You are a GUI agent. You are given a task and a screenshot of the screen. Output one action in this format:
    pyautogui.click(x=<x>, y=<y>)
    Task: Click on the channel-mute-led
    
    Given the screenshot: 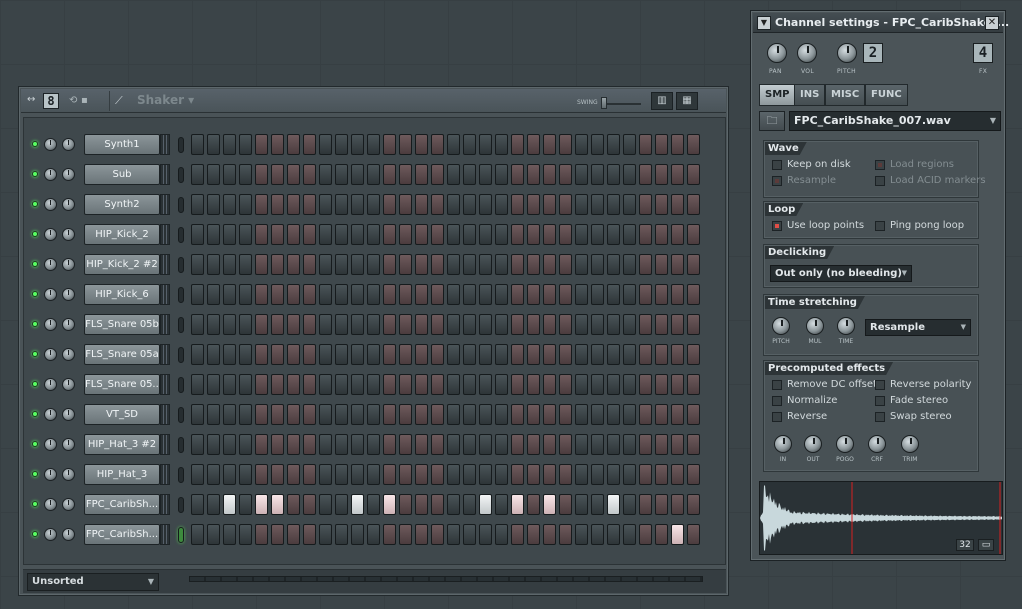 What is the action you would take?
    pyautogui.click(x=35, y=414)
    